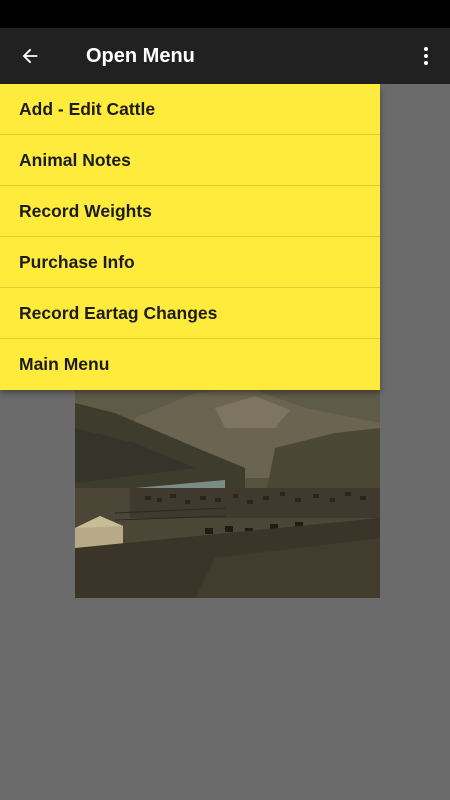 The height and width of the screenshot is (800, 450). What do you see at coordinates (190, 313) in the screenshot?
I see `menu-item-record-eartag-changes: Record Eartag Changes` at bounding box center [190, 313].